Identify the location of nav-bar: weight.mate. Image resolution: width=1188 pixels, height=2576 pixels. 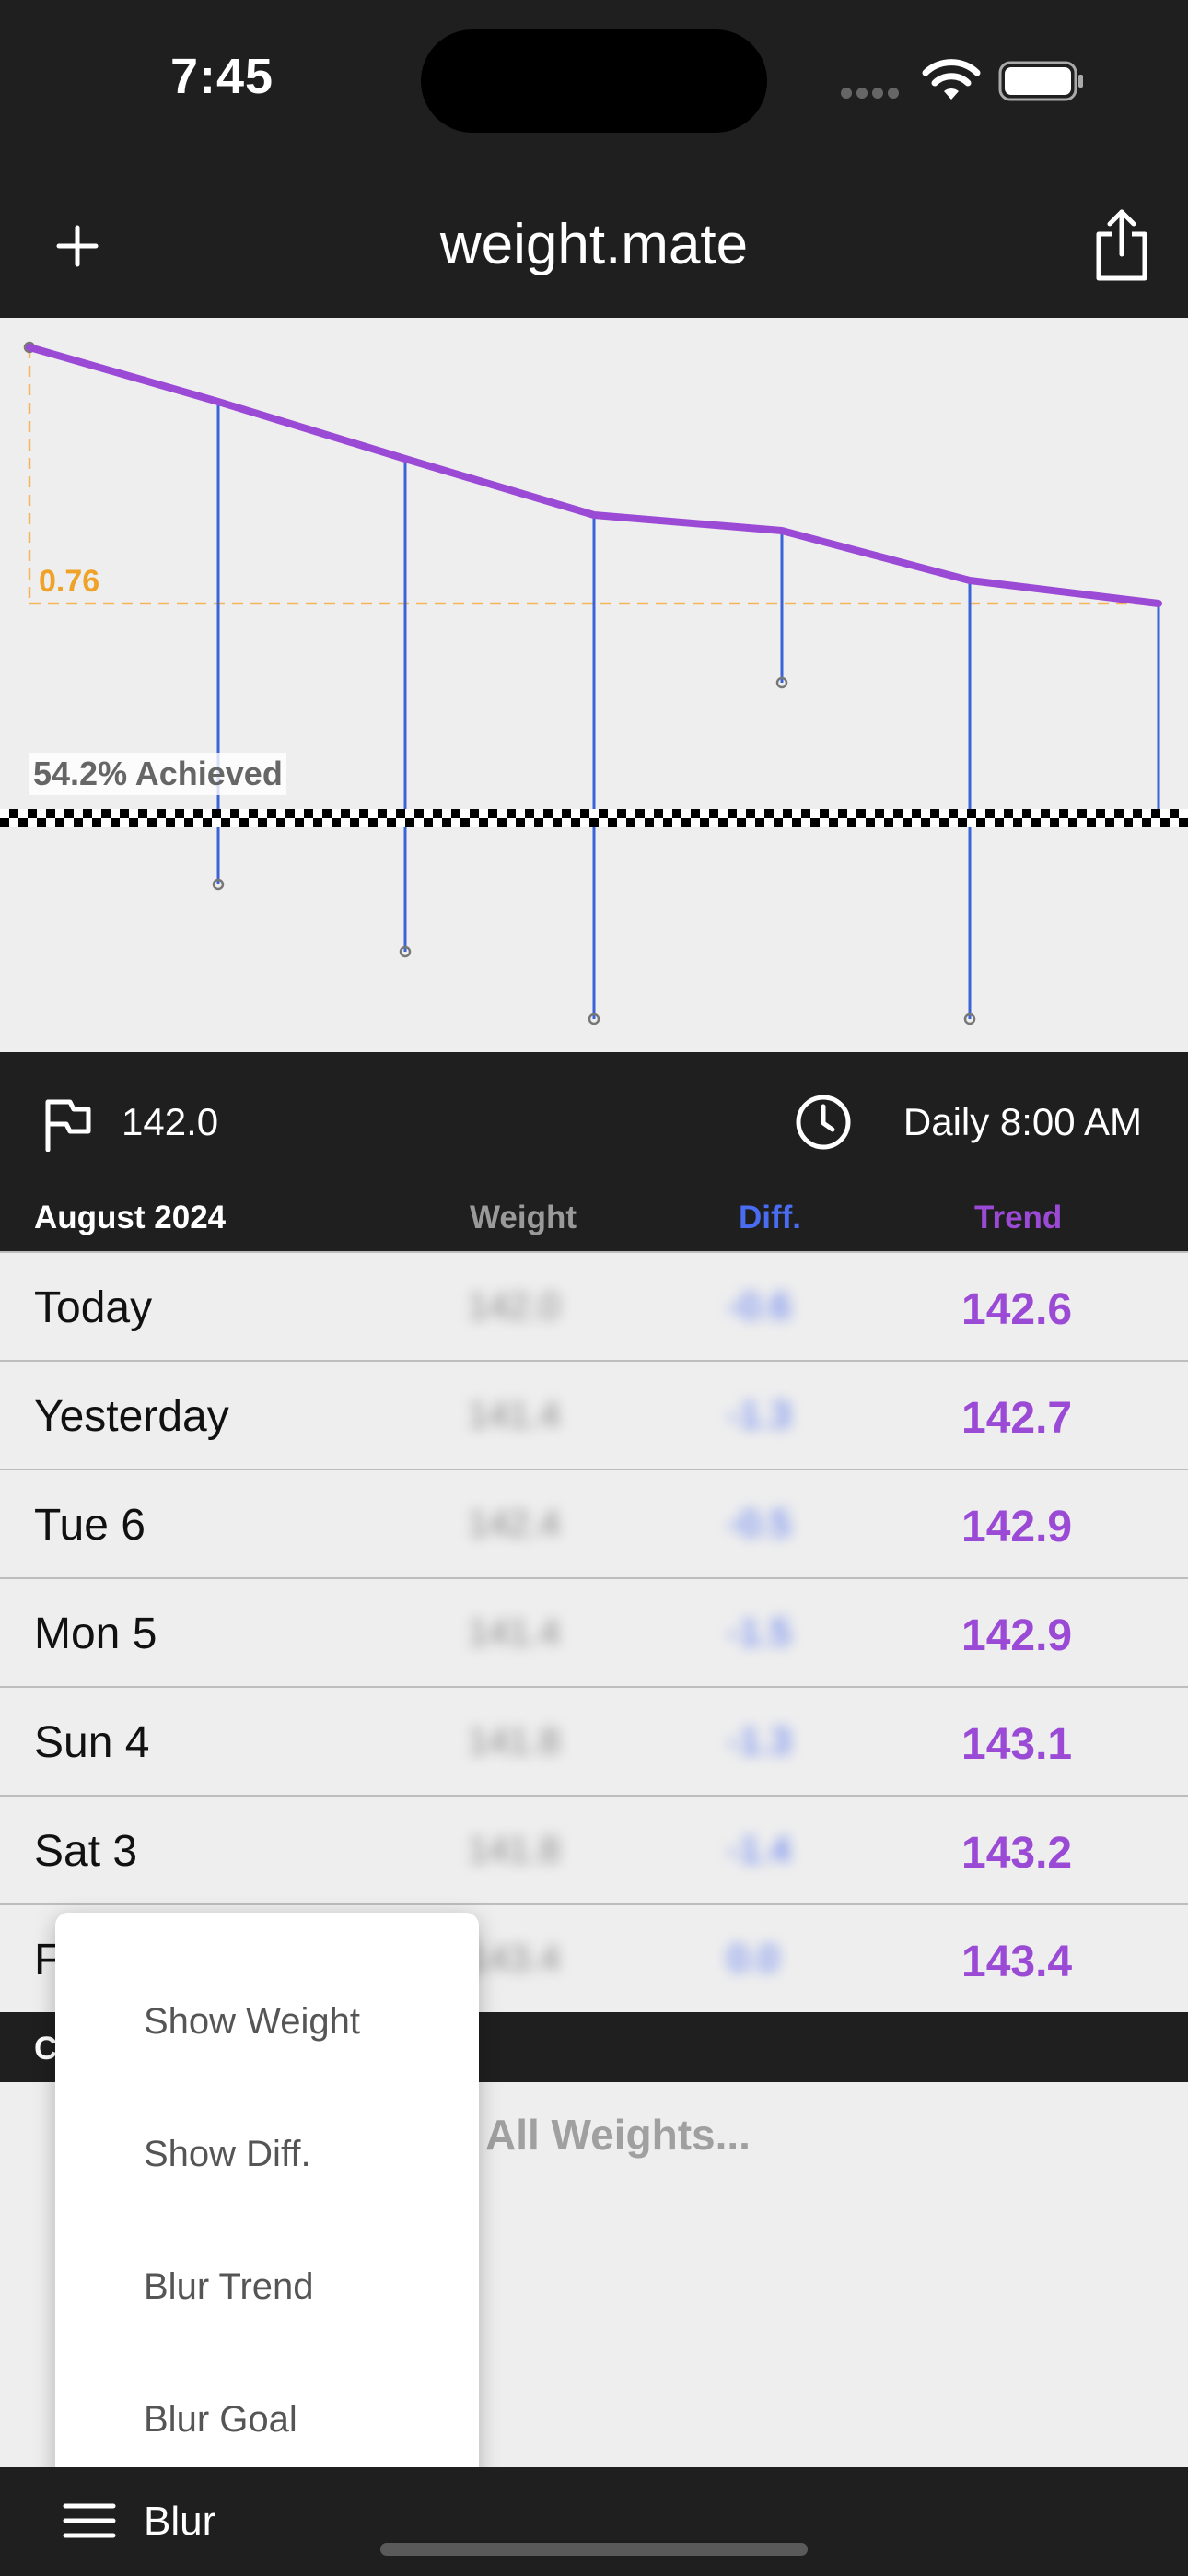
(594, 246).